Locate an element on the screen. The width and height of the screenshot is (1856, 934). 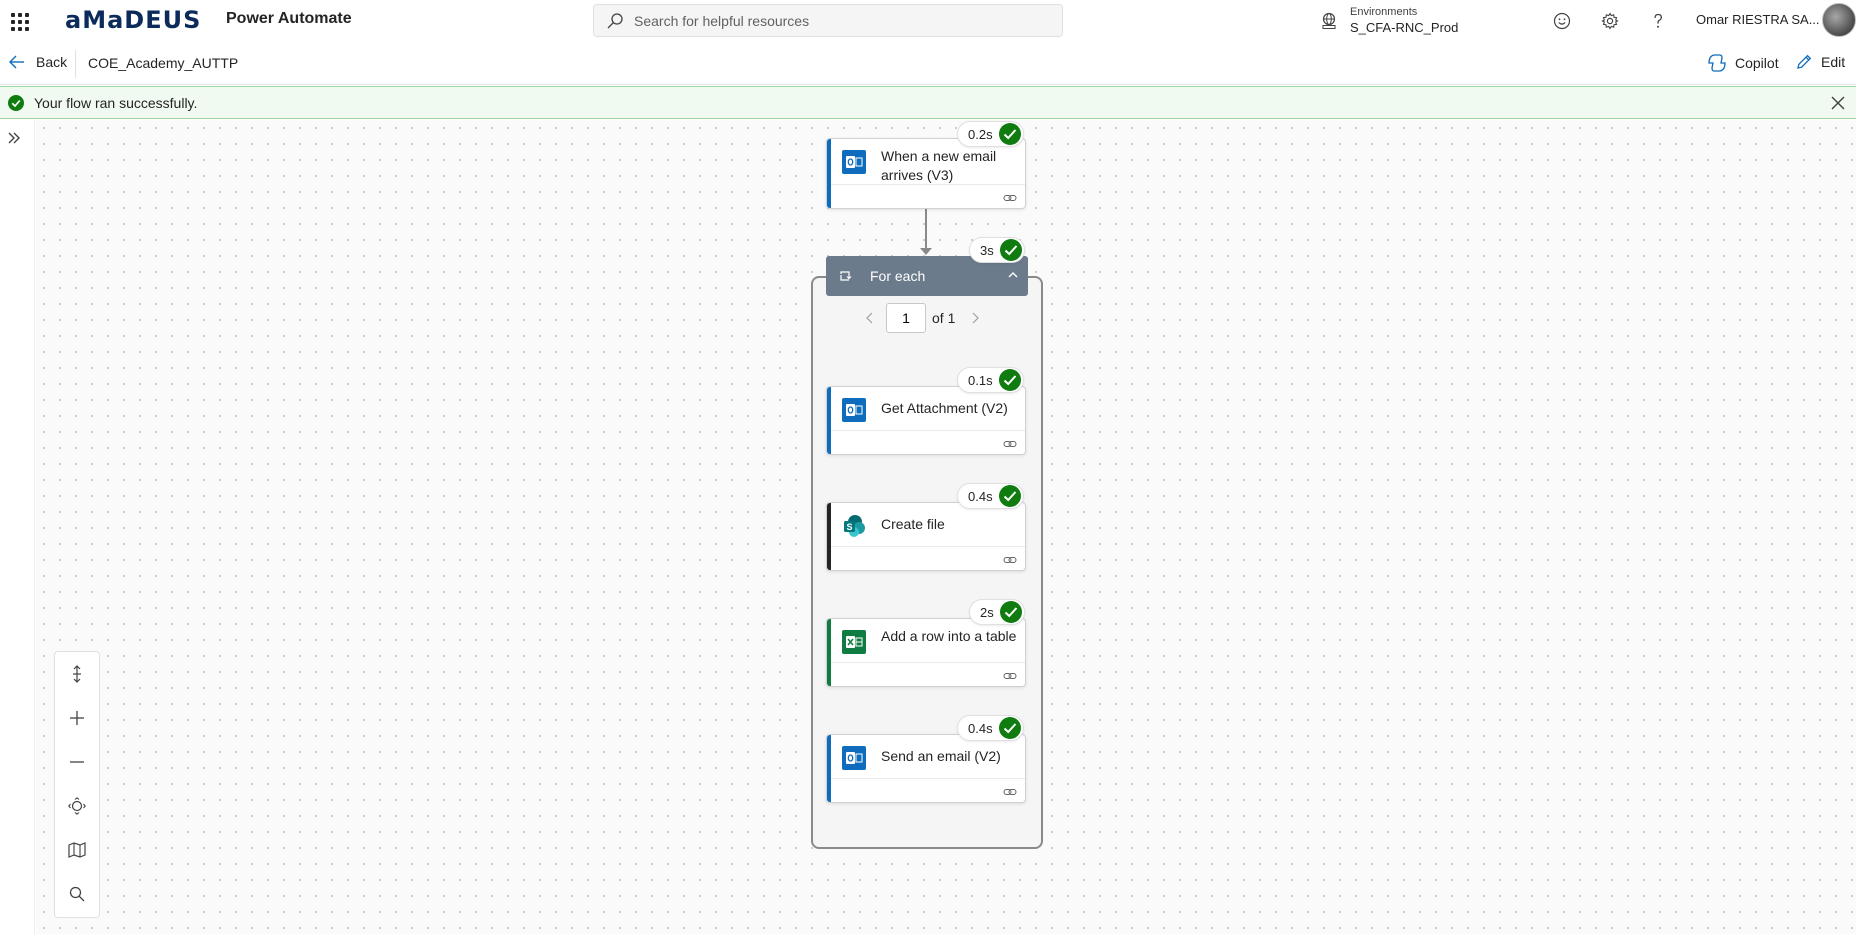
foreach-status-pill: 3s is located at coordinates (997, 250).